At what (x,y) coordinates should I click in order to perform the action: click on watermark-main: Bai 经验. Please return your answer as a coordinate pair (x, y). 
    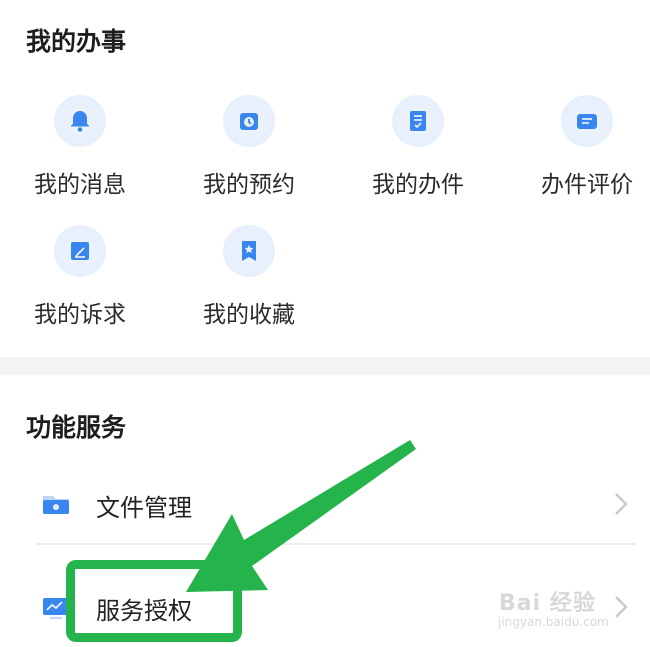
    Looking at the image, I should click on (547, 603).